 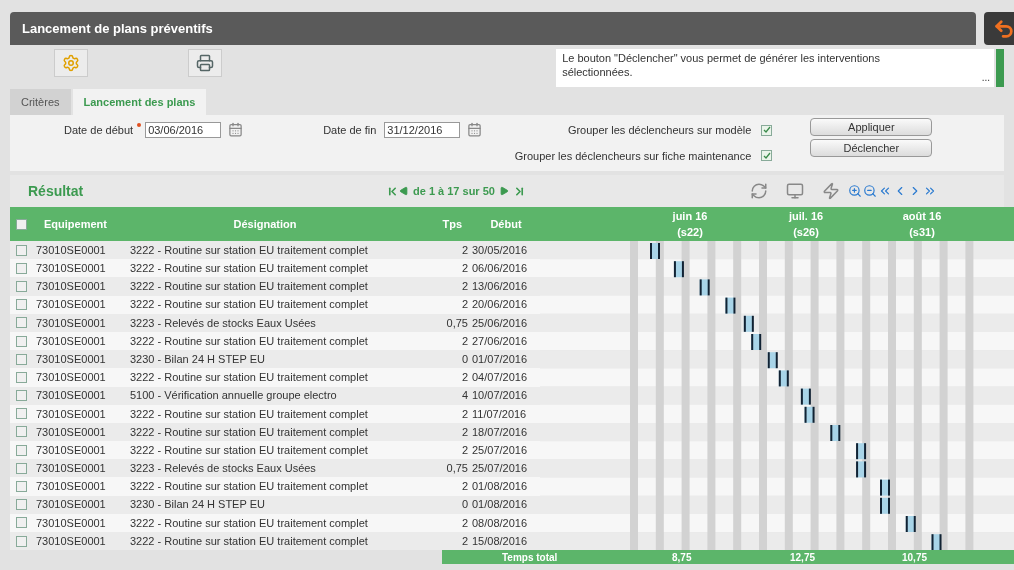 What do you see at coordinates (500, 269) in the screenshot?
I see `table-cell-text: 06/06/2016` at bounding box center [500, 269].